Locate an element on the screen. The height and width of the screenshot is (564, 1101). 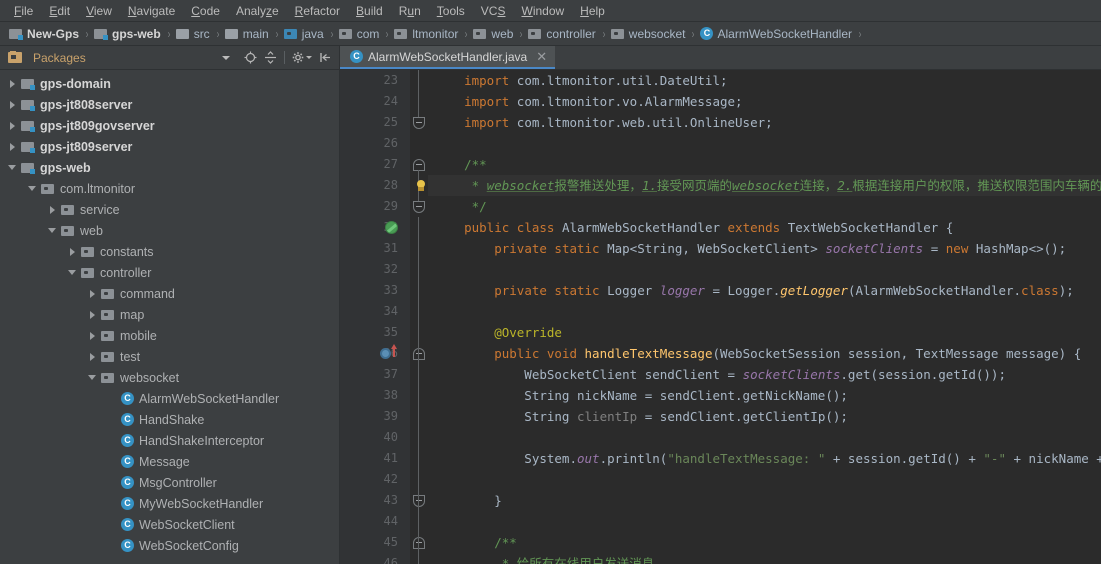
breadcrumb-item-controller: controller is located at coordinates (561, 34).